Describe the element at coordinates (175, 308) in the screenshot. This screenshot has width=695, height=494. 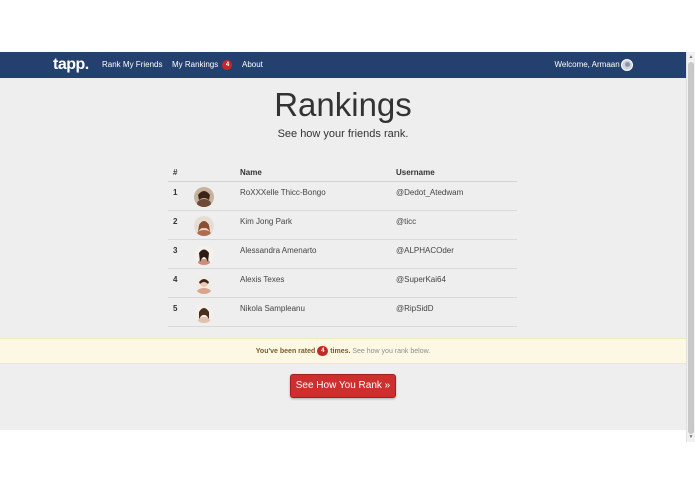
I see `rank-number: 5` at that location.